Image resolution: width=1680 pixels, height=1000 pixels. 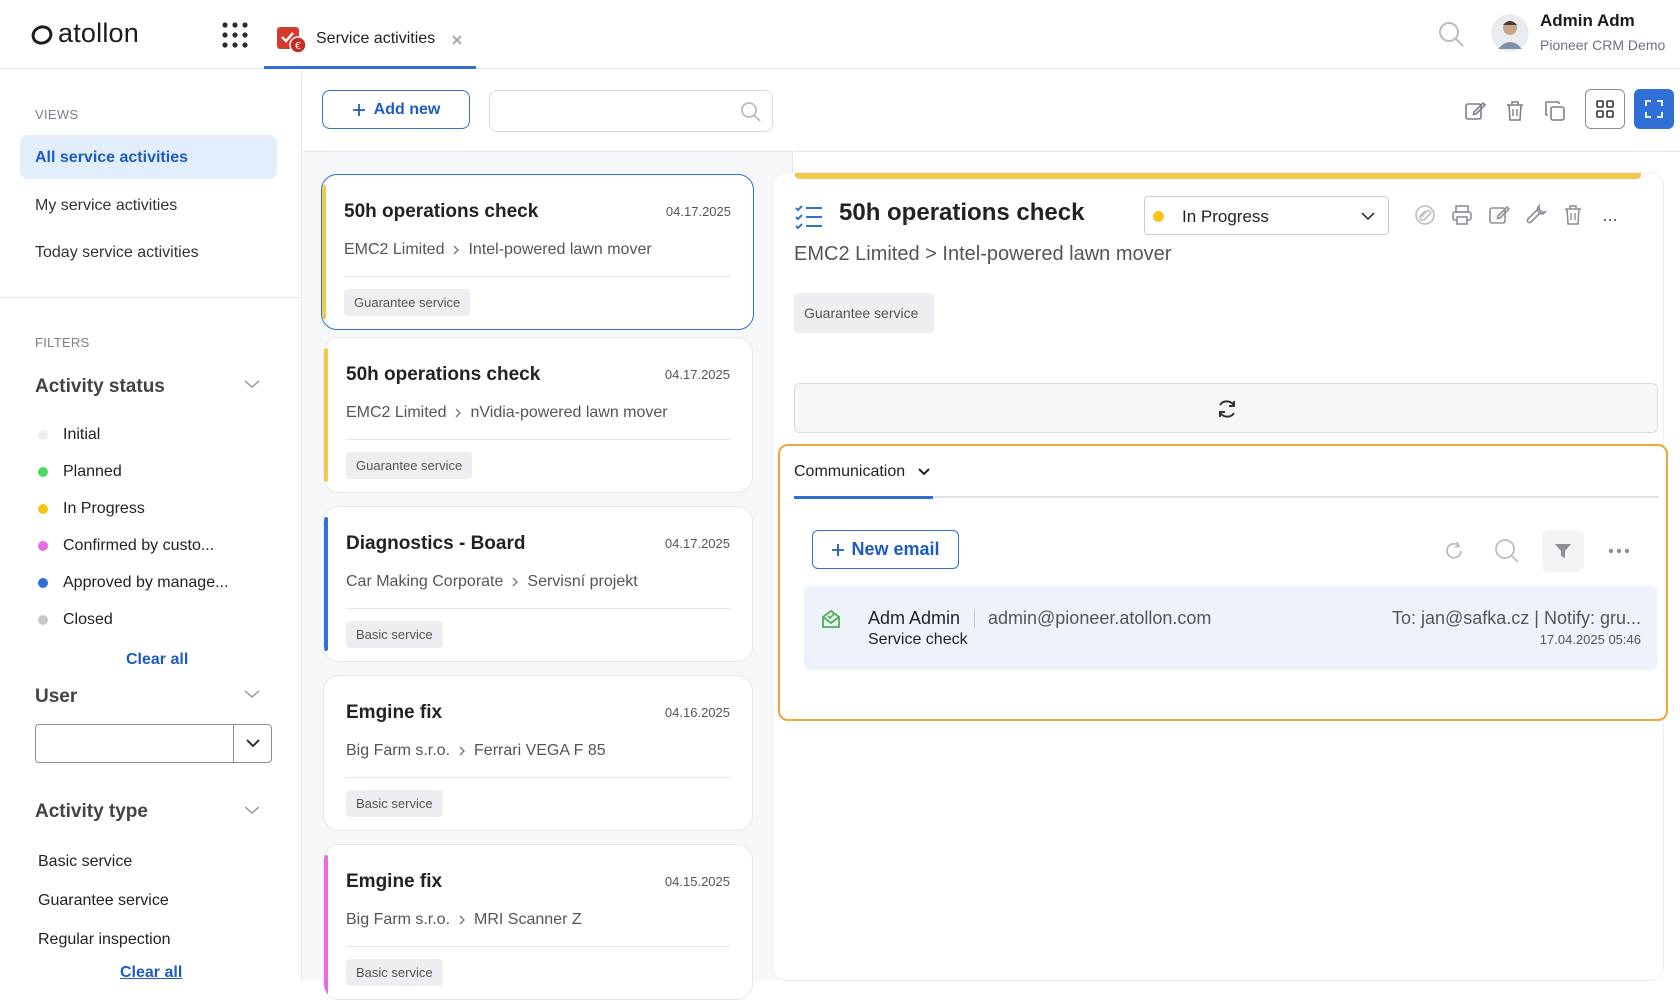 What do you see at coordinates (914, 618) in the screenshot?
I see `email-sender-name: Adm Admin` at bounding box center [914, 618].